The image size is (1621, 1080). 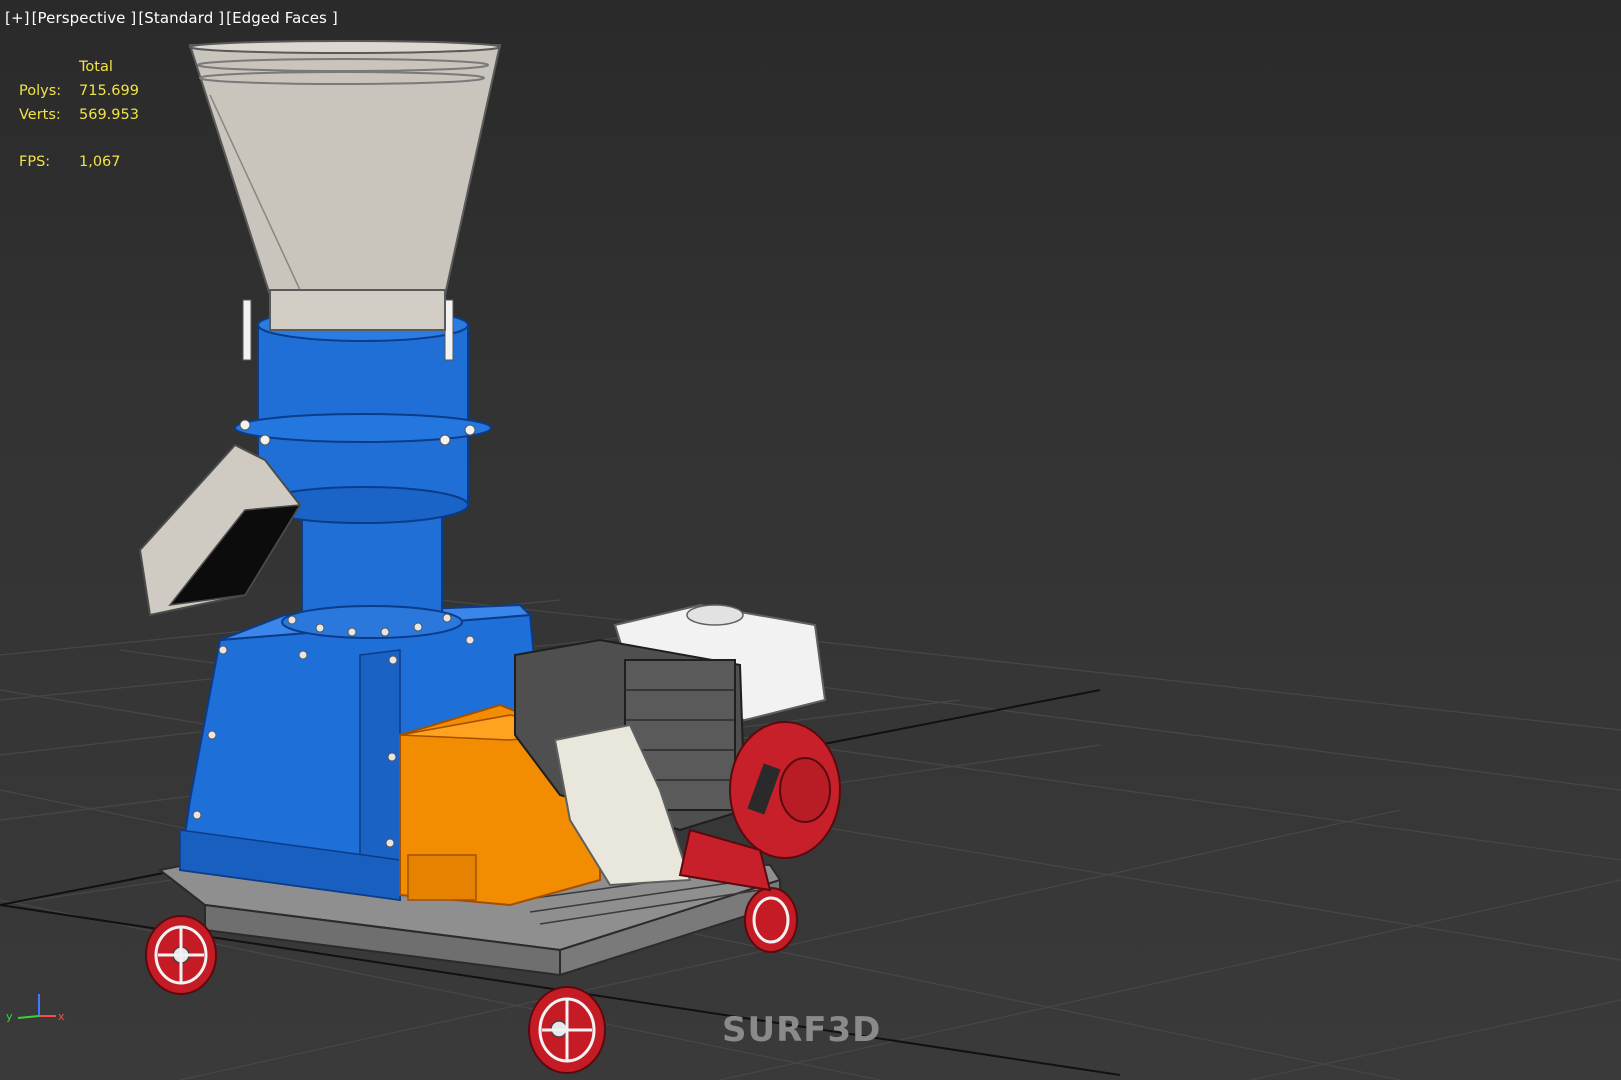 I want to click on axis-x-label: x, so click(x=61, y=1016).